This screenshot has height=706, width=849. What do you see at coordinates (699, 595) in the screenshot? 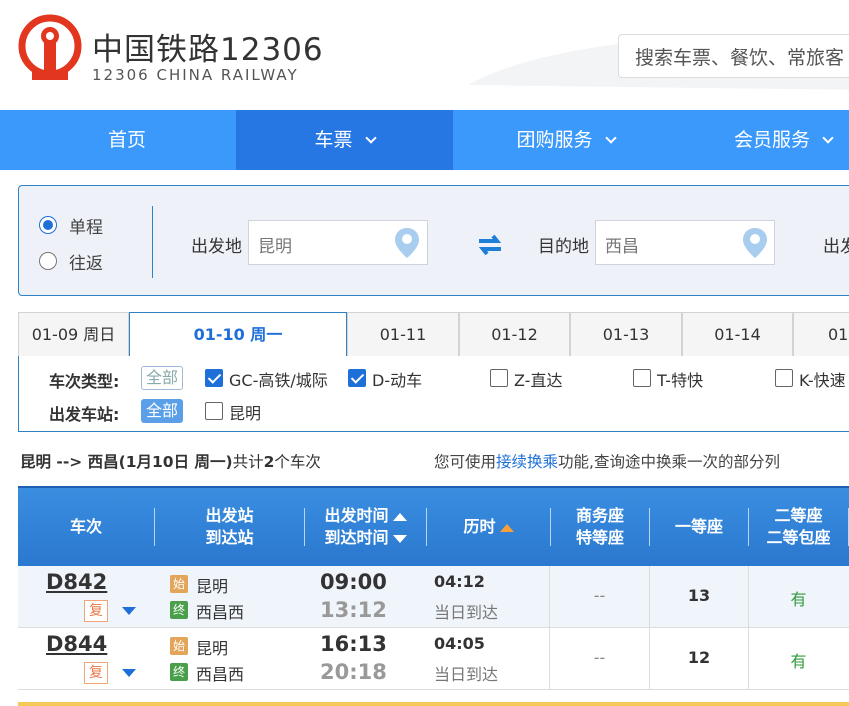
I see `first-class-seat: 13` at bounding box center [699, 595].